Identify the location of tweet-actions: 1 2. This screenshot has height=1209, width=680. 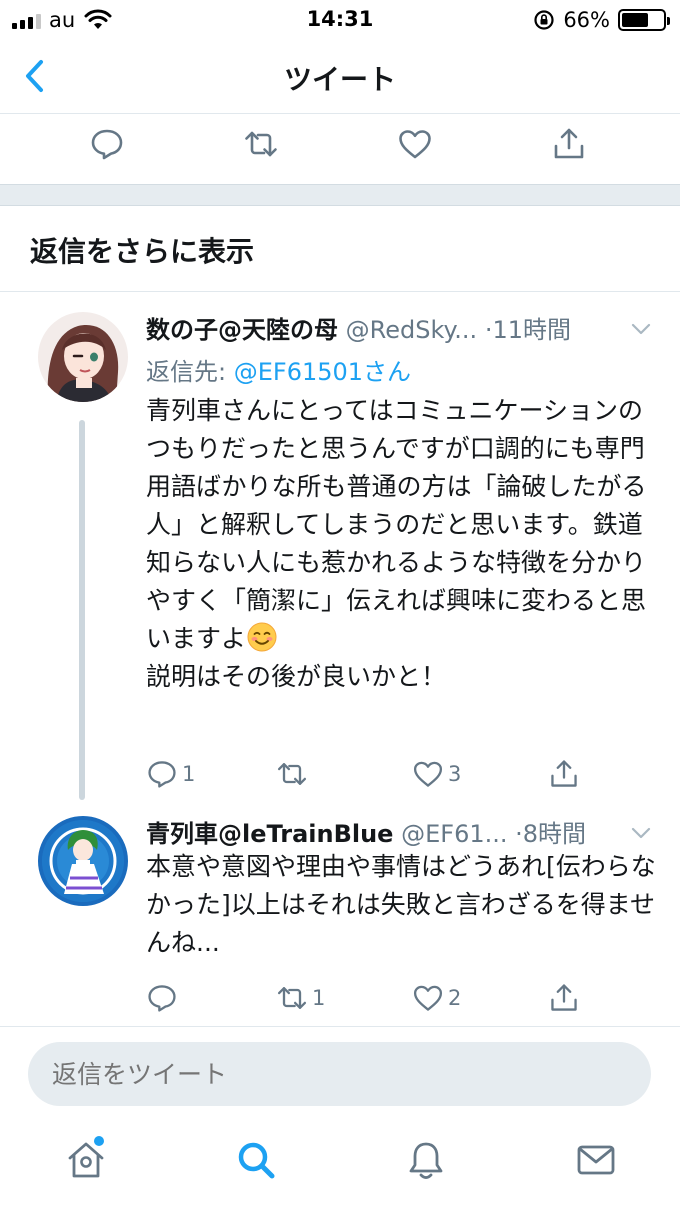
(386, 1000).